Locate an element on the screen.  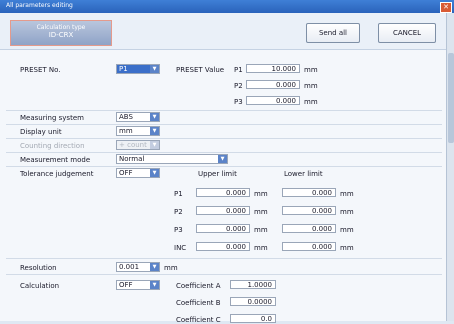
preset-row-p2-label: P2 is located at coordinates (238, 86).